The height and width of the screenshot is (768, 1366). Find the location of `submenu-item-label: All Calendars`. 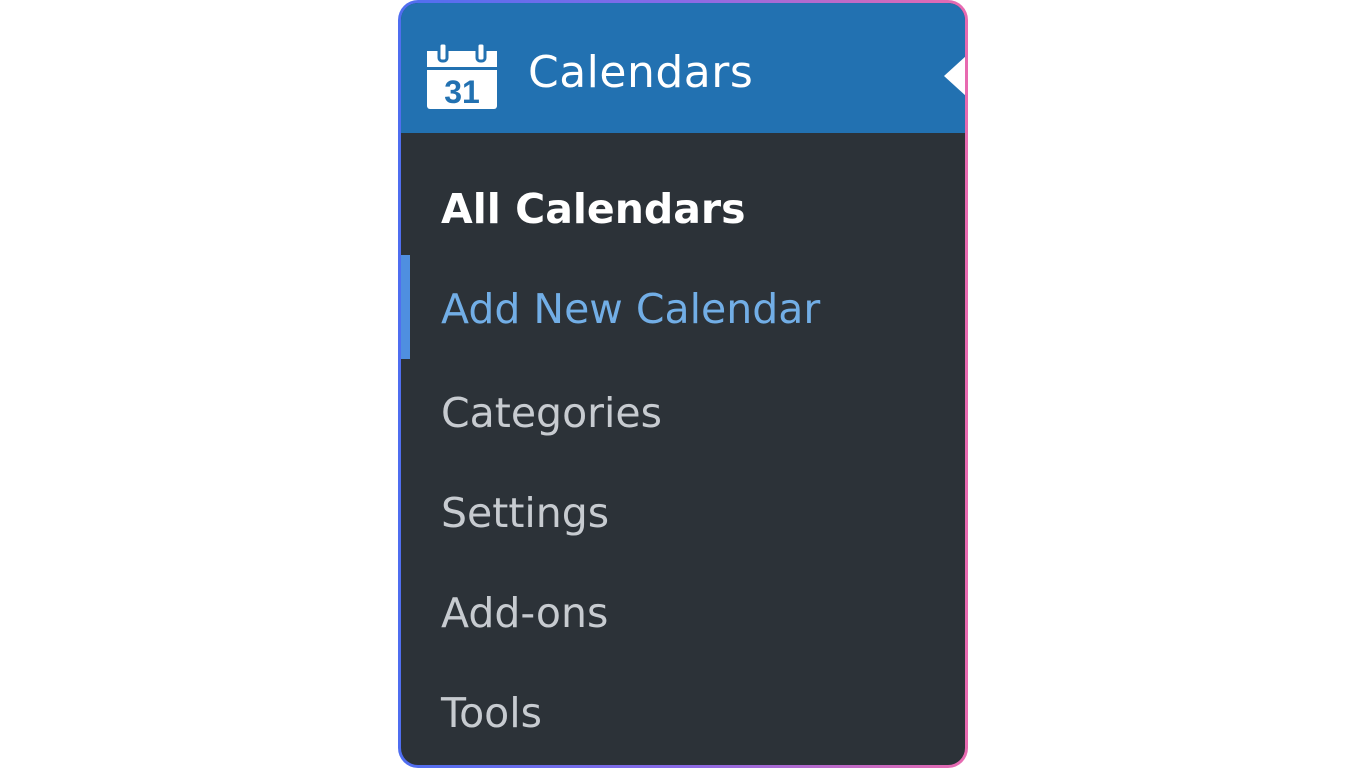

submenu-item-label: All Calendars is located at coordinates (593, 209).